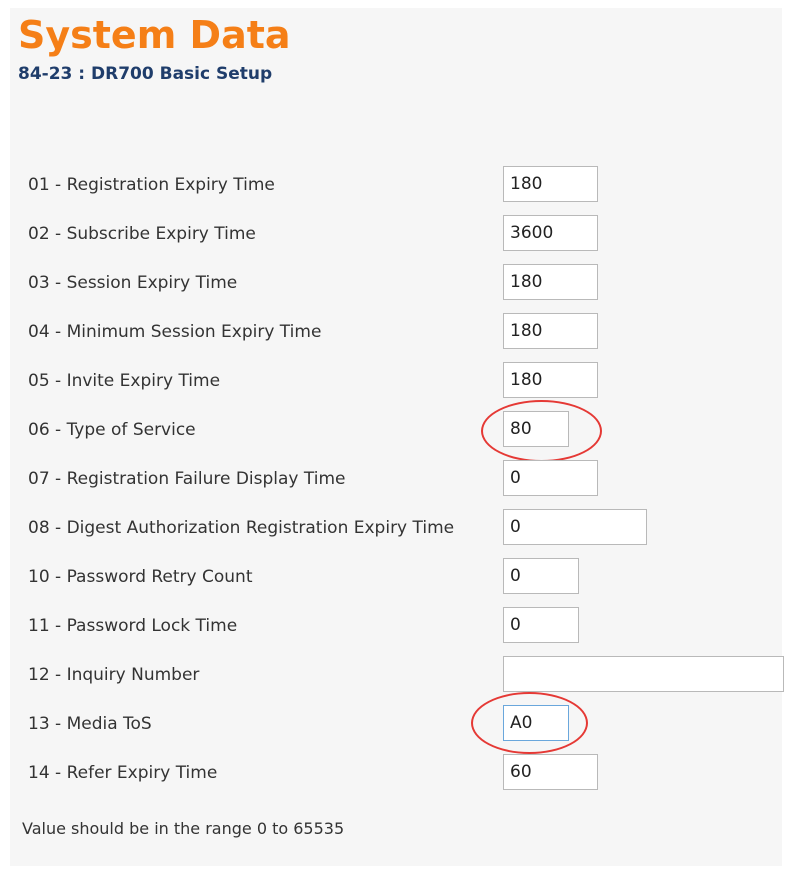 This screenshot has height=869, width=786. Describe the element at coordinates (175, 332) in the screenshot. I see `row-label-minimum-session-expiry-time: 04 - Minimum Session Expiry Time` at that location.